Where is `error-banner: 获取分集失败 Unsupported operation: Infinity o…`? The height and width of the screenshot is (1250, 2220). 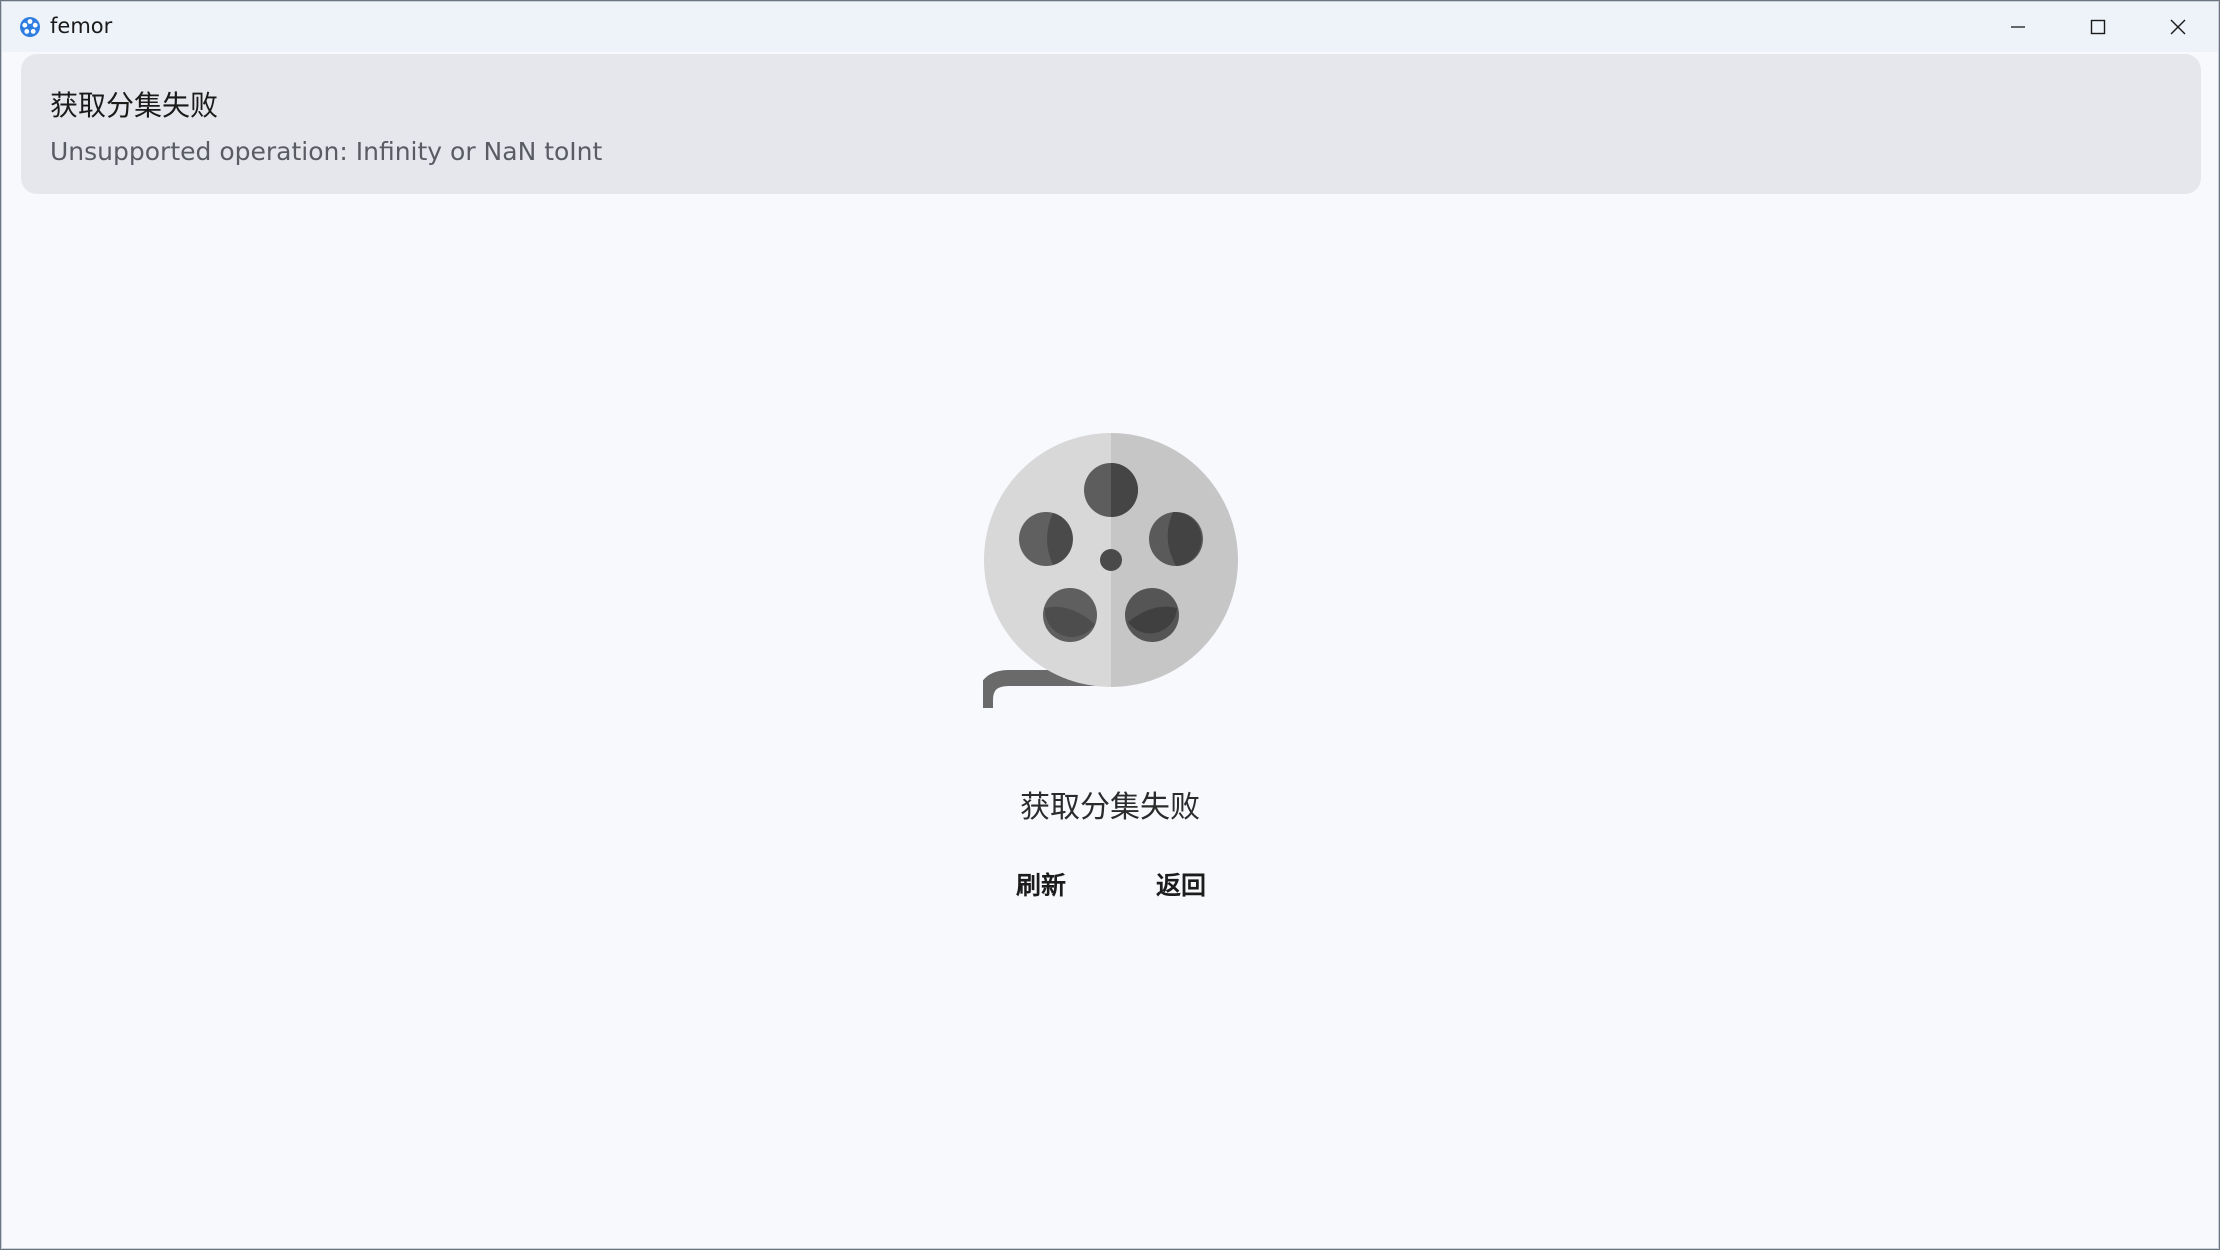 error-banner: 获取分集失败 Unsupported operation: Infinity o… is located at coordinates (1111, 124).